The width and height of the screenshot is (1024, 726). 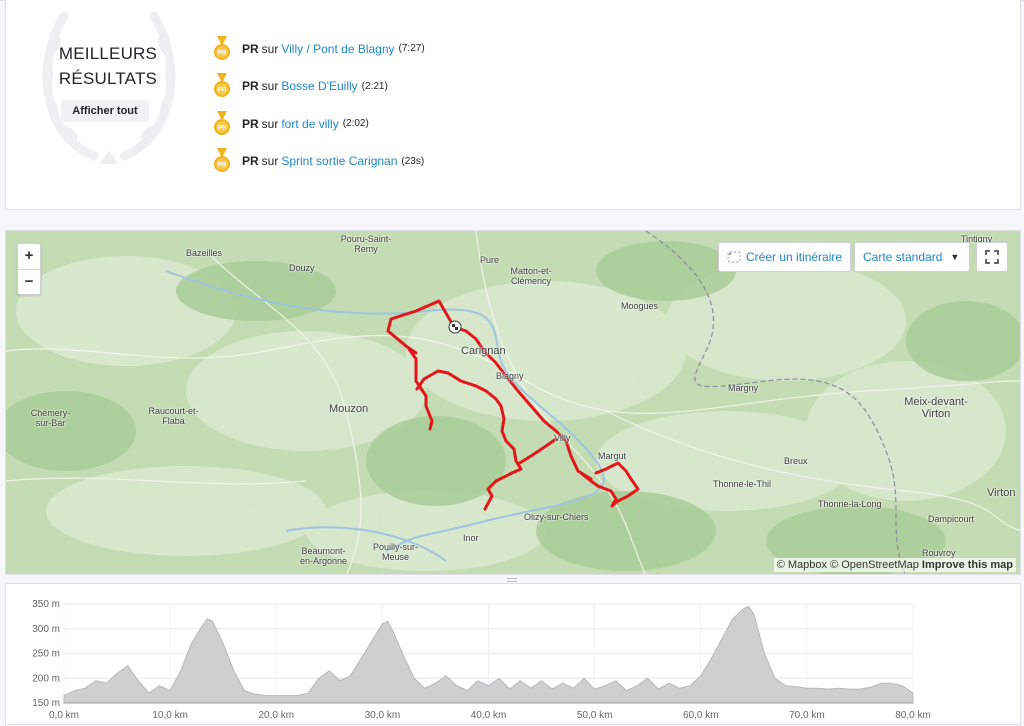 I want to click on x-tick-label: 60,0 km, so click(x=701, y=715).